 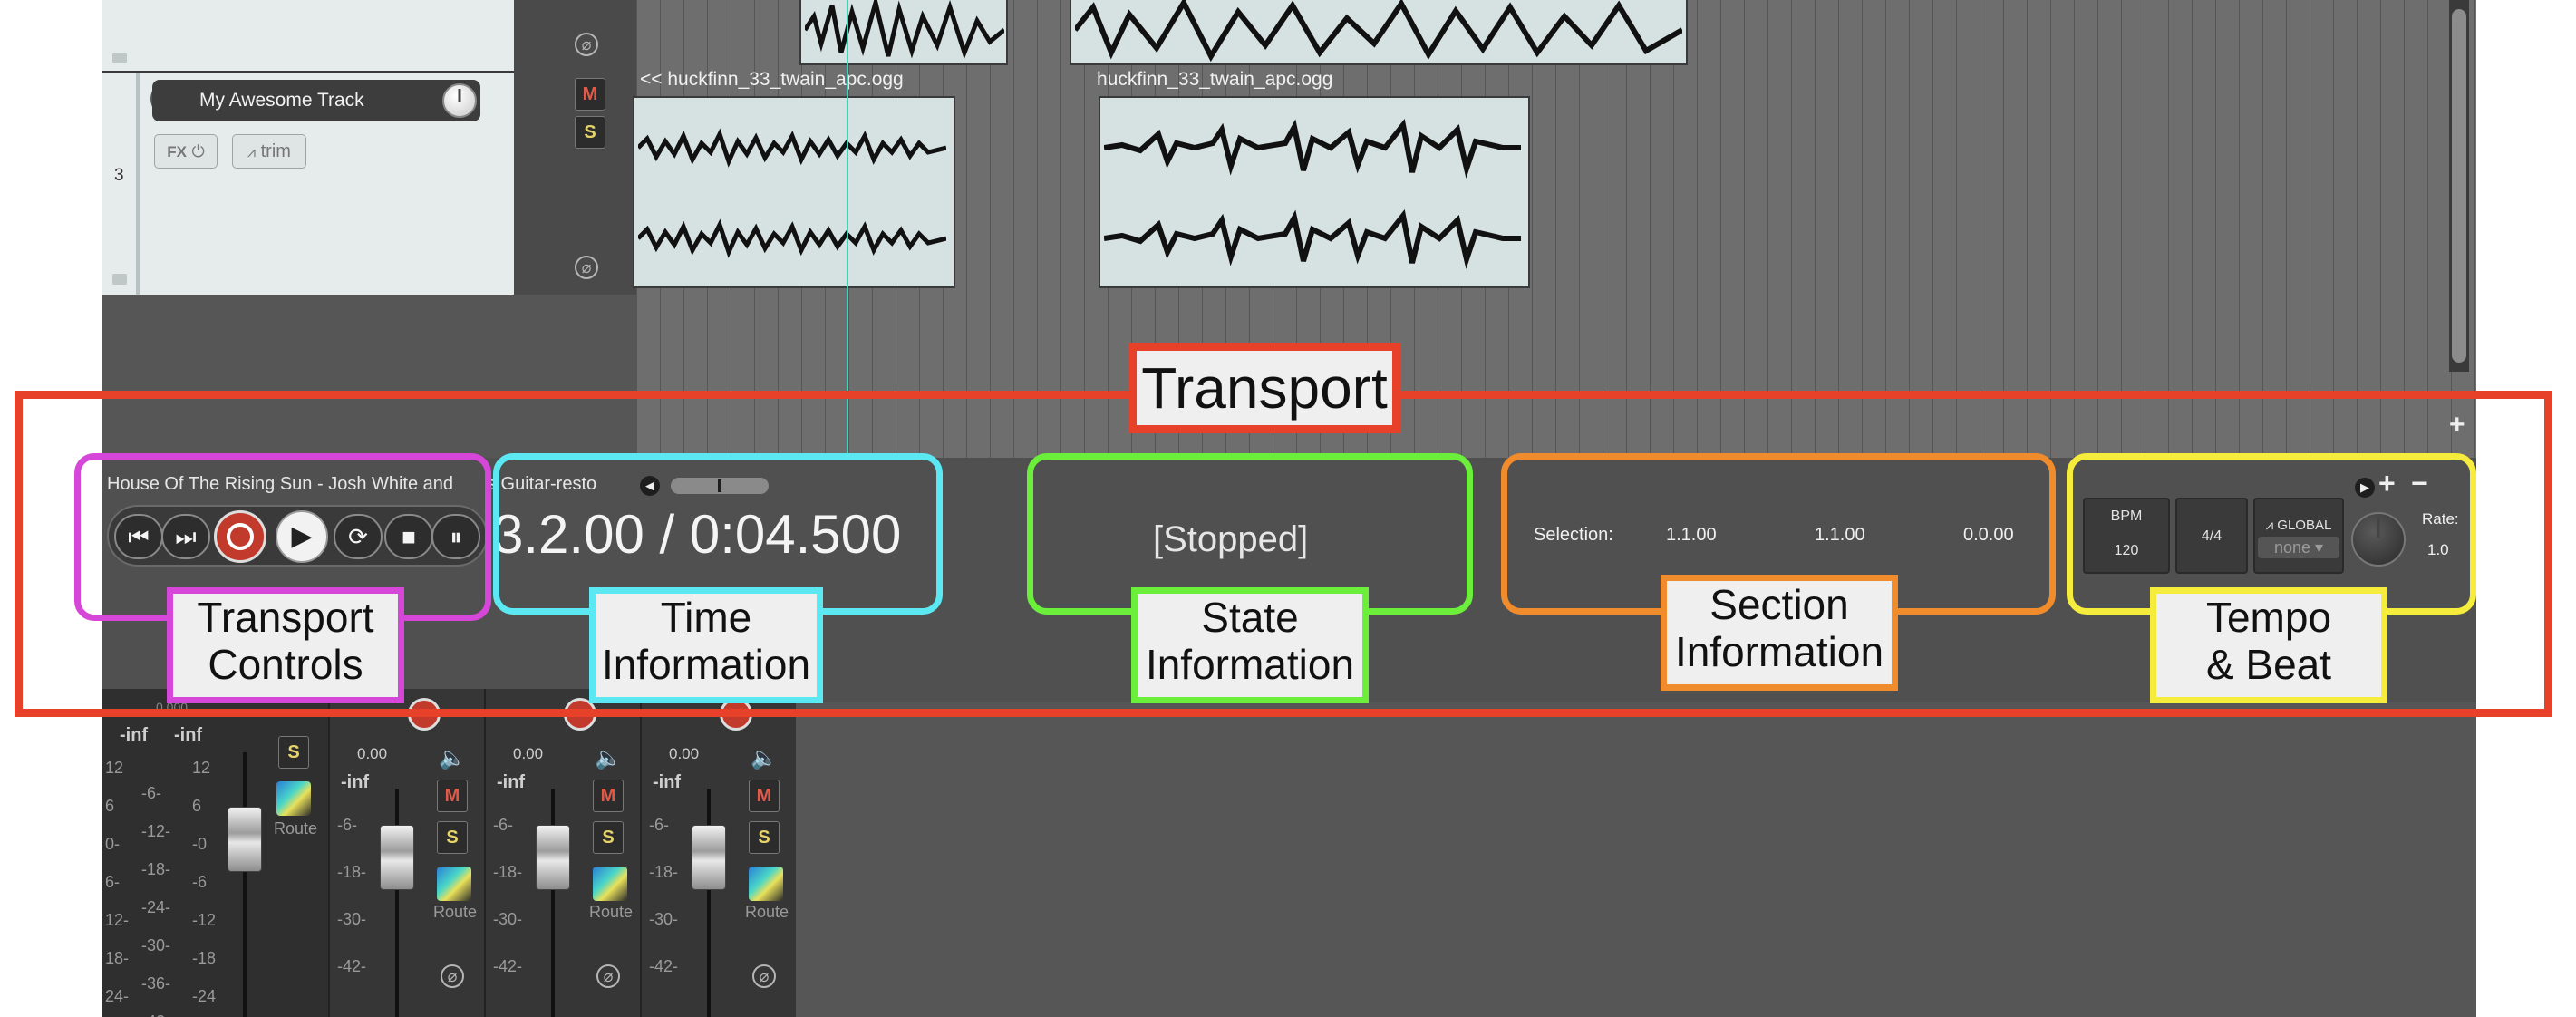 What do you see at coordinates (590, 132) in the screenshot?
I see `solo-button: S` at bounding box center [590, 132].